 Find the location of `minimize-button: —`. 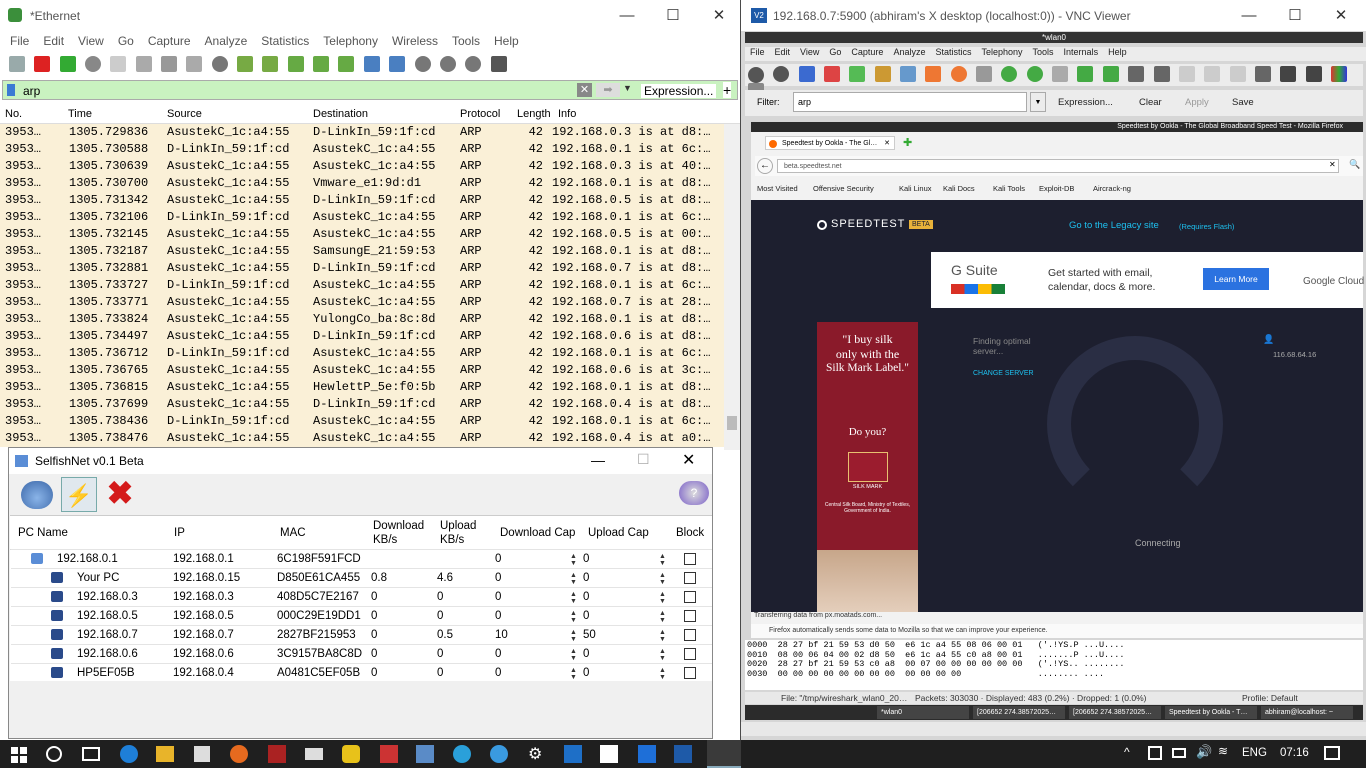

minimize-button: — is located at coordinates (627, 15).